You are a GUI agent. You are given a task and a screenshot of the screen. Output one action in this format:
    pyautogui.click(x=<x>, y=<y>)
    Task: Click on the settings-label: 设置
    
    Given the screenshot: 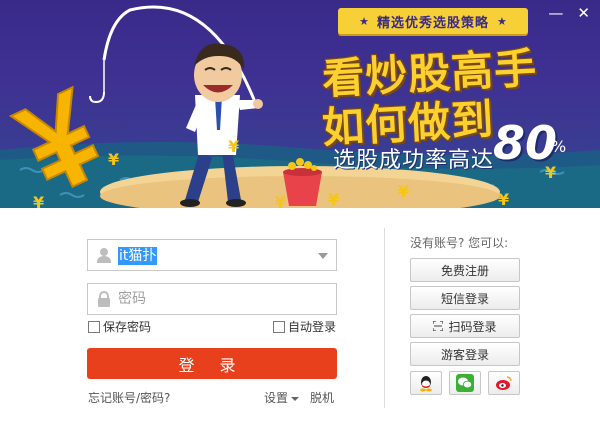 What is the action you would take?
    pyautogui.click(x=276, y=398)
    